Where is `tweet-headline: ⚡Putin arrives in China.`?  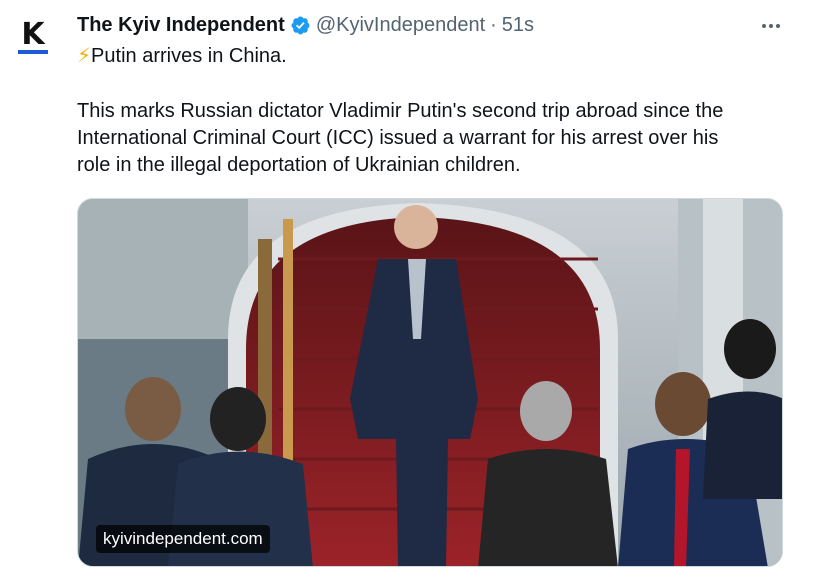
tweet-headline: ⚡Putin arrives in China. is located at coordinates (182, 56).